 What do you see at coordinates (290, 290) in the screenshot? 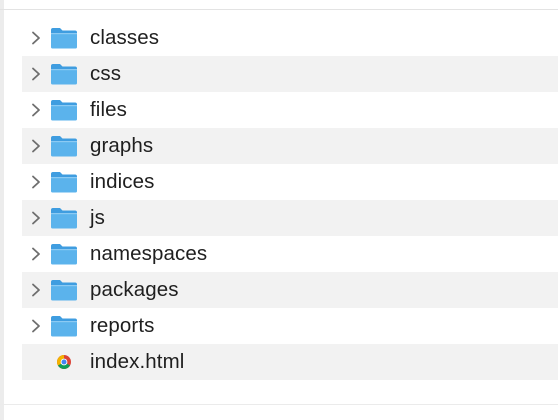
I see `list-item: packages` at bounding box center [290, 290].